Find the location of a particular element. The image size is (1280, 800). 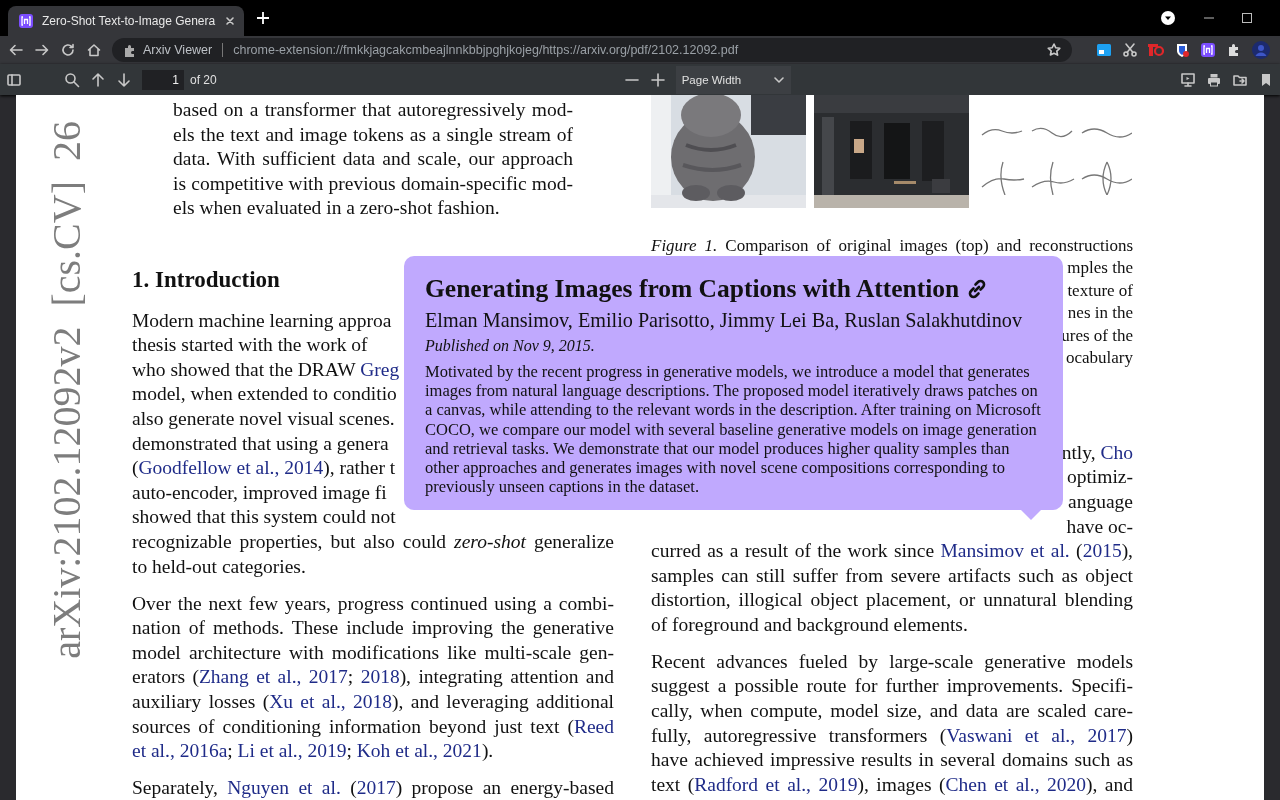

body-text: to held-out categories. is located at coordinates (219, 566).